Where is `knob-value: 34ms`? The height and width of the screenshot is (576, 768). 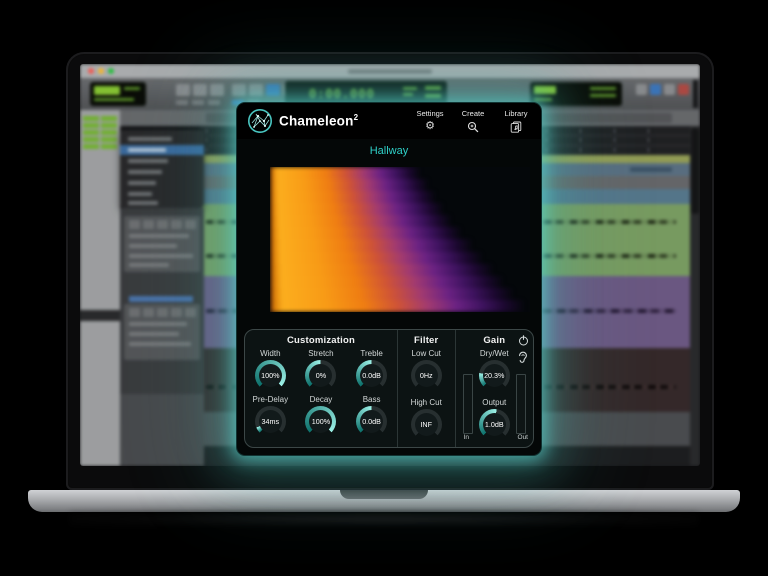 knob-value: 34ms is located at coordinates (270, 421).